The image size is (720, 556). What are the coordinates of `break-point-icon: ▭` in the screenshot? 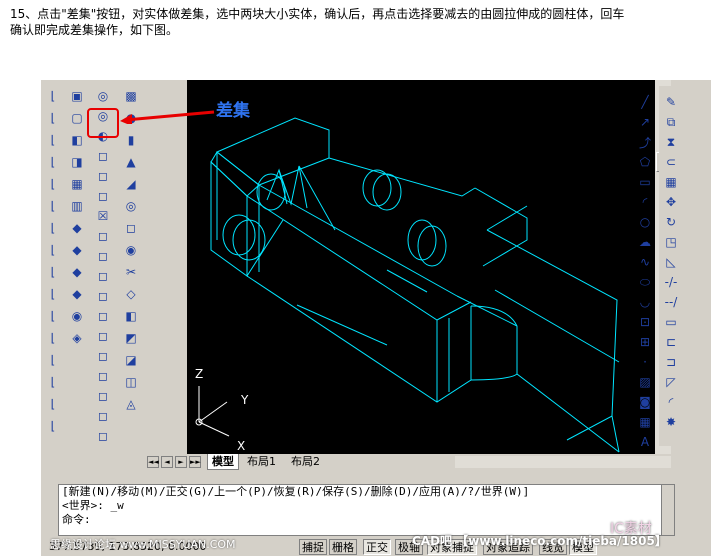 It's located at (671, 322).